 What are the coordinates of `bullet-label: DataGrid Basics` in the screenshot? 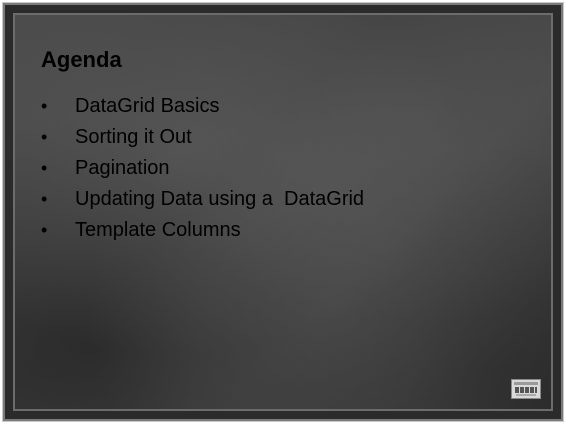 It's located at (147, 106).